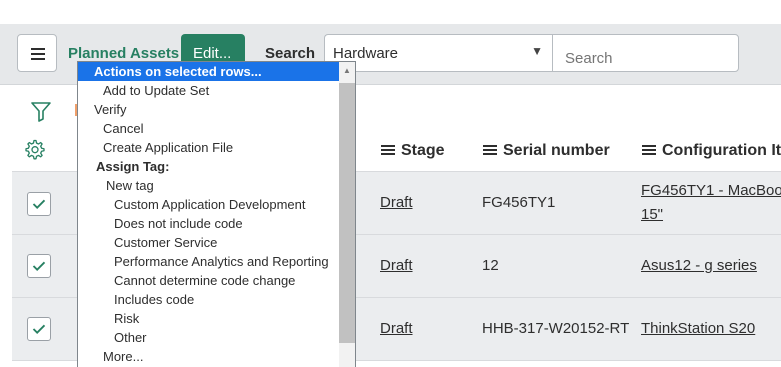 Image resolution: width=781 pixels, height=367 pixels. Describe the element at coordinates (711, 190) in the screenshot. I see `configuration-item-link: FG456TY1 - MacBook` at that location.